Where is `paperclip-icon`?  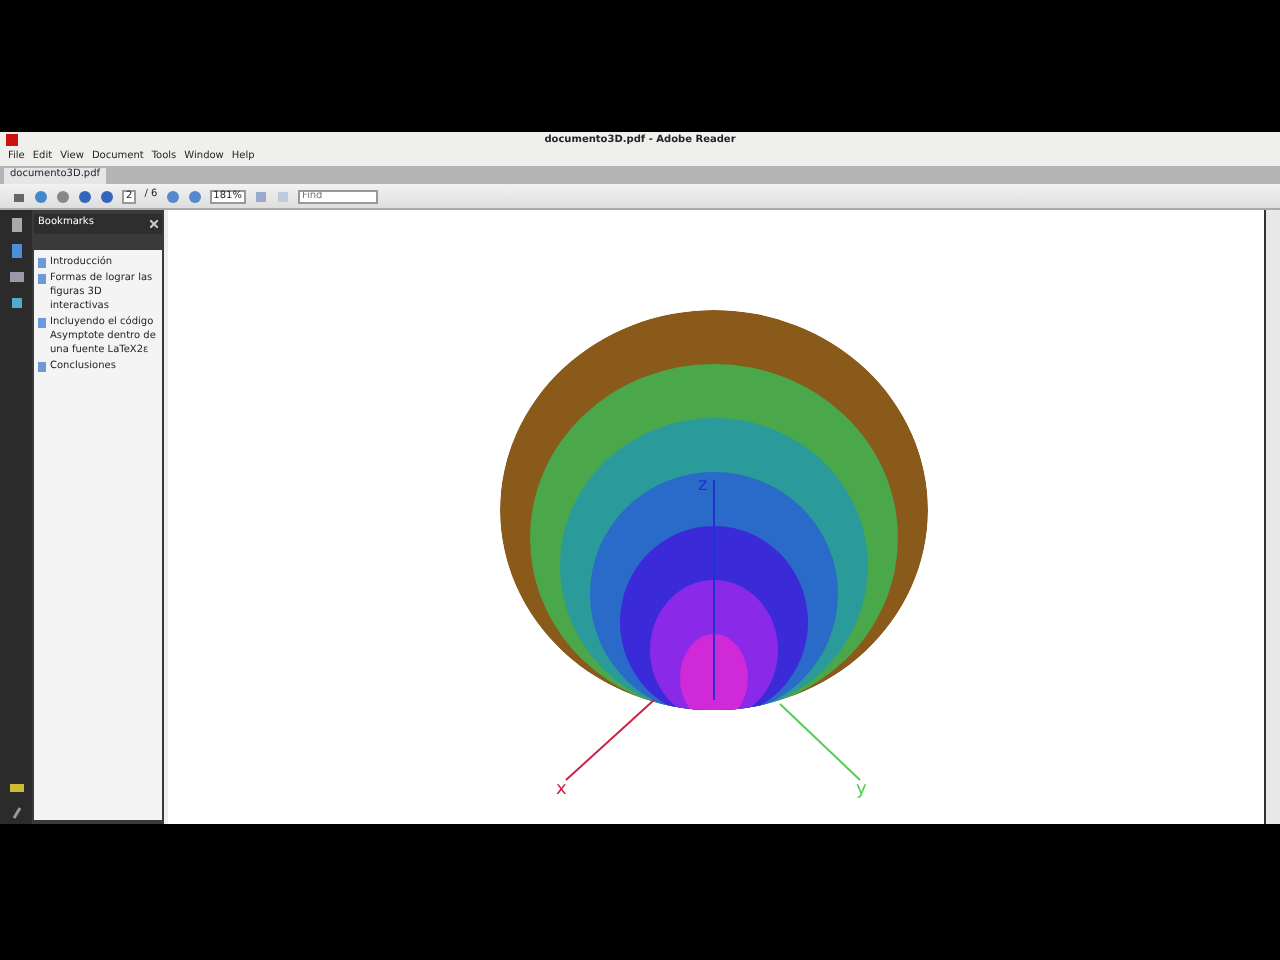 paperclip-icon is located at coordinates (16, 812).